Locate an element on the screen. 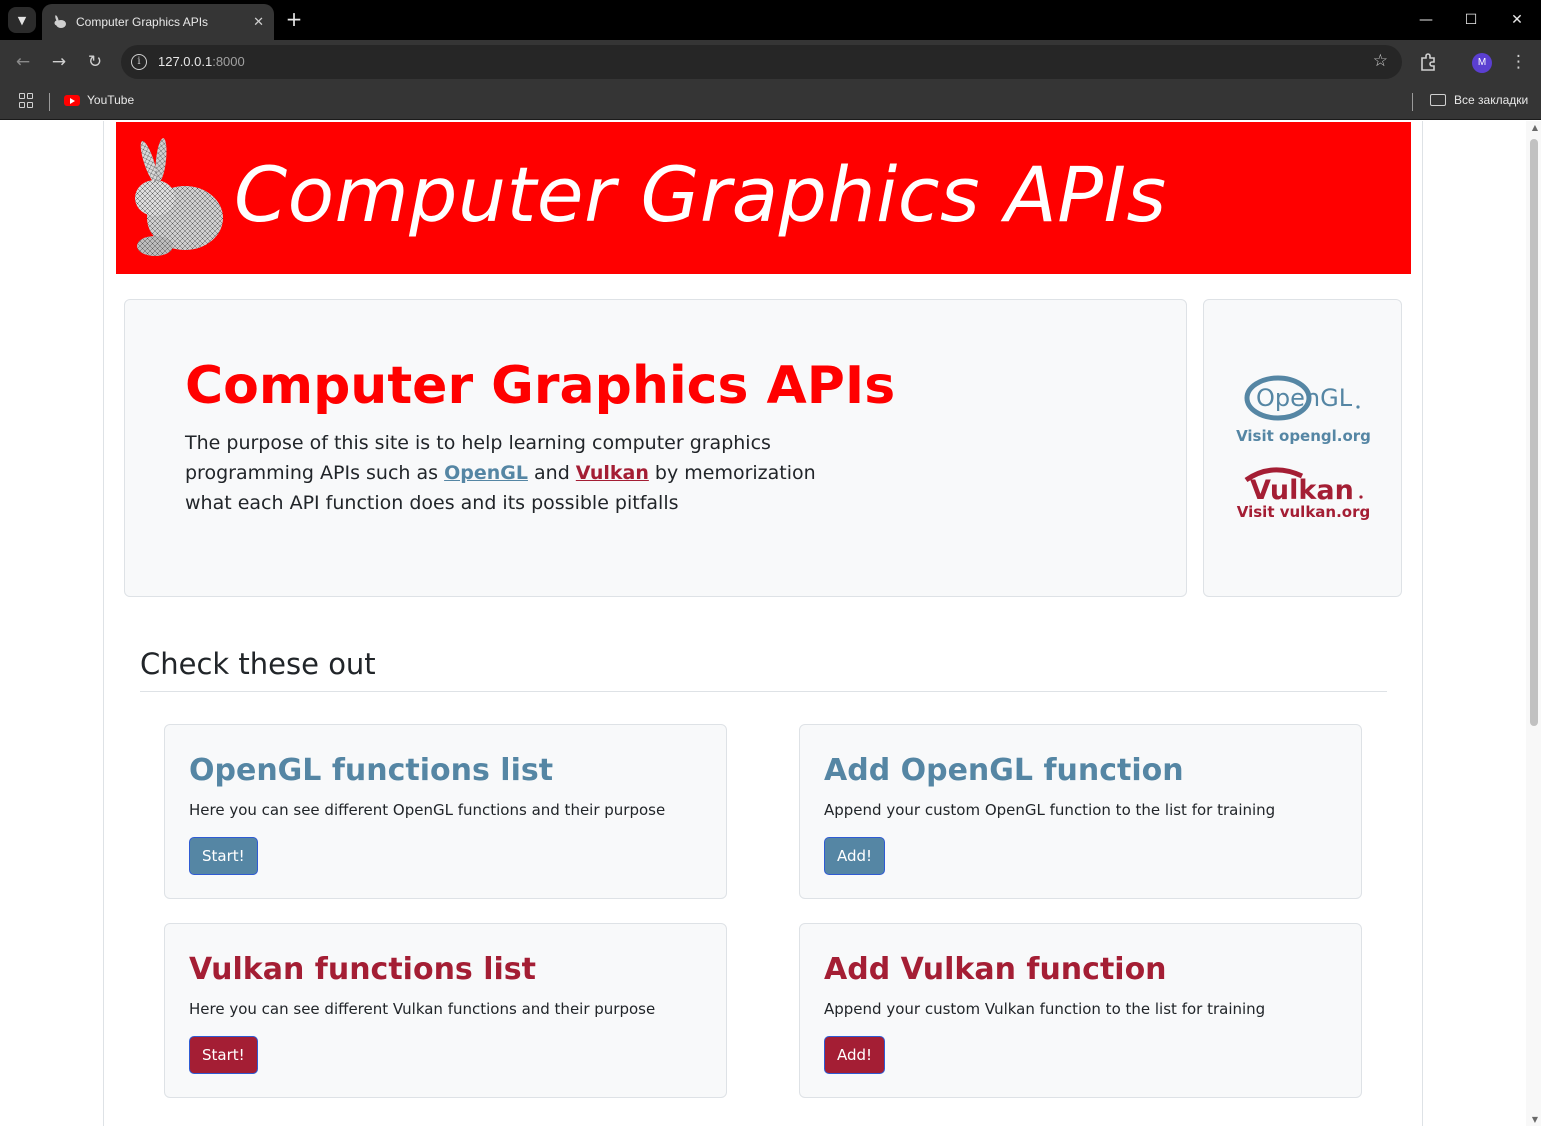 The image size is (1541, 1126). scroll-up-icon: ▲ is located at coordinates (1535, 127).